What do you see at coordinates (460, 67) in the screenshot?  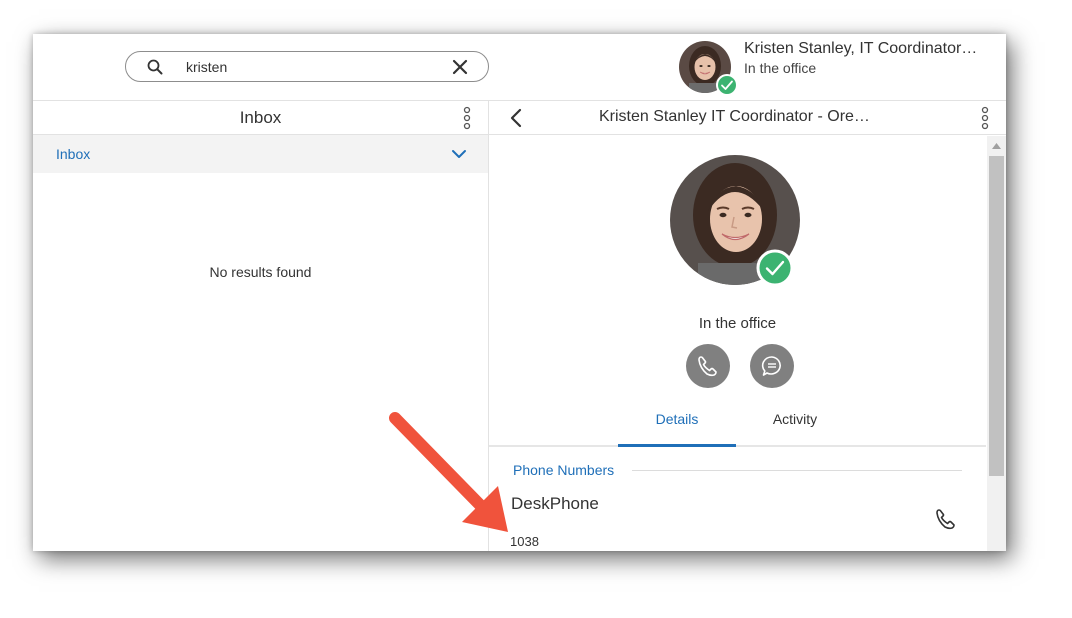 I see `close-icon` at bounding box center [460, 67].